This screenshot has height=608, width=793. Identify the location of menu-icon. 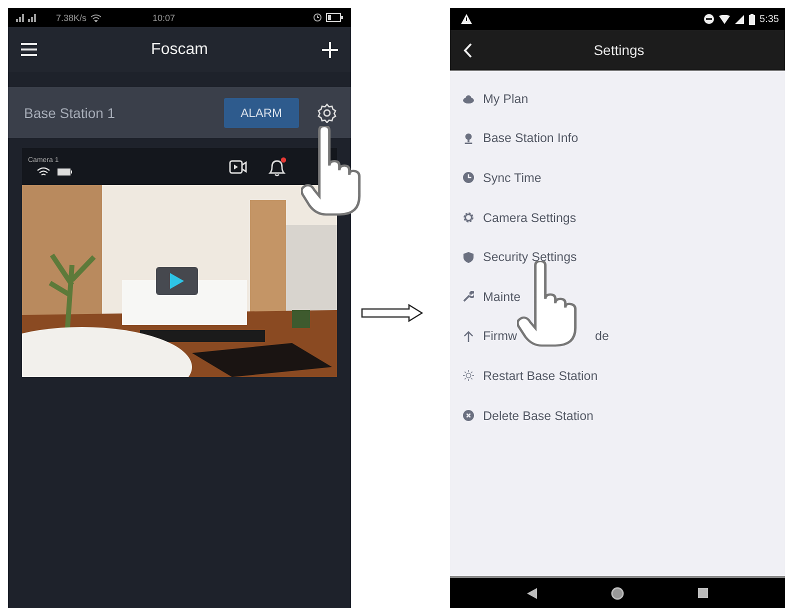
(29, 49).